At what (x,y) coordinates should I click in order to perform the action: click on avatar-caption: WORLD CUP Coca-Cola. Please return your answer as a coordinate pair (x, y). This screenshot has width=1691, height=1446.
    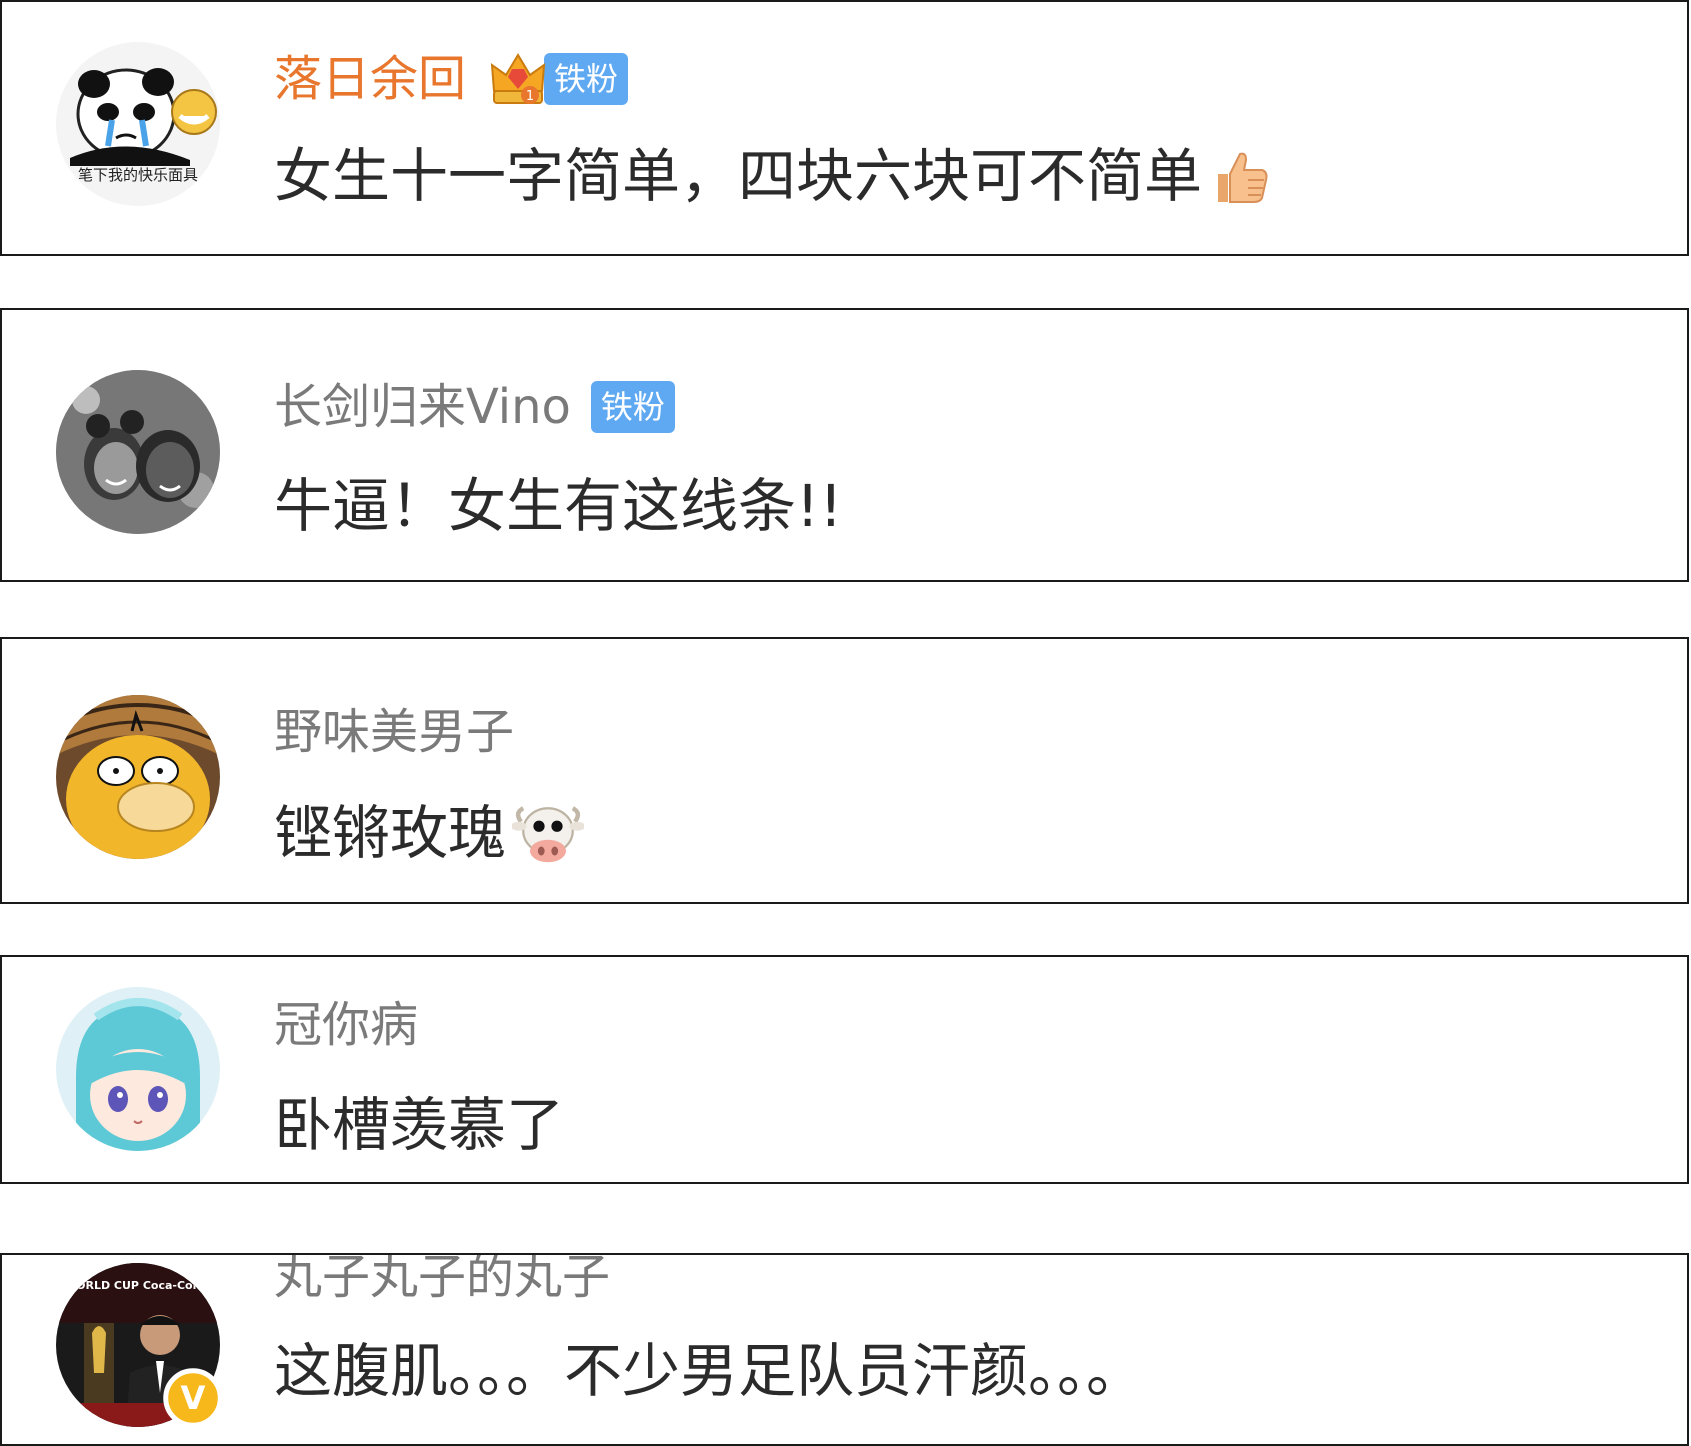
    Looking at the image, I should click on (134, 1285).